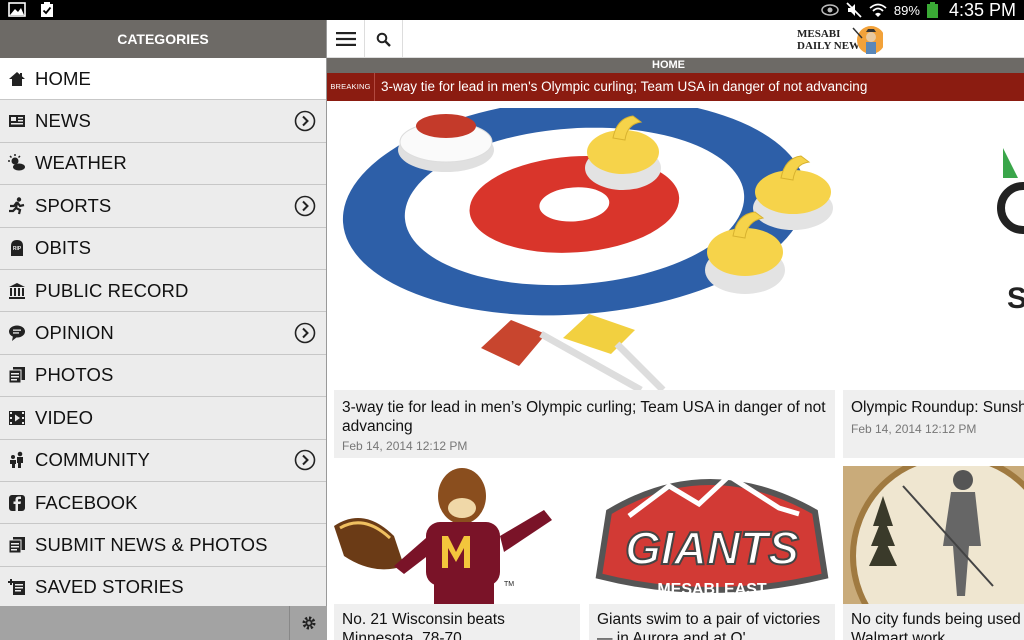  Describe the element at coordinates (906, 10) in the screenshot. I see `battery-percent: 89%` at that location.